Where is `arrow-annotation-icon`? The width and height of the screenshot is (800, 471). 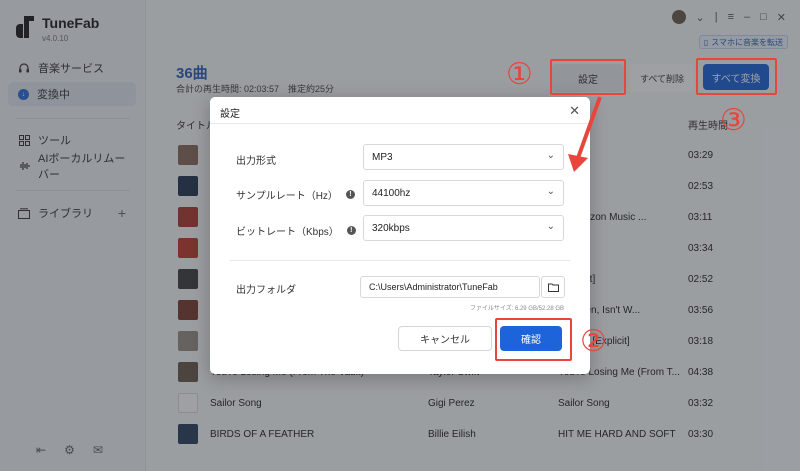
arrow-annotation-icon is located at coordinates (585, 134).